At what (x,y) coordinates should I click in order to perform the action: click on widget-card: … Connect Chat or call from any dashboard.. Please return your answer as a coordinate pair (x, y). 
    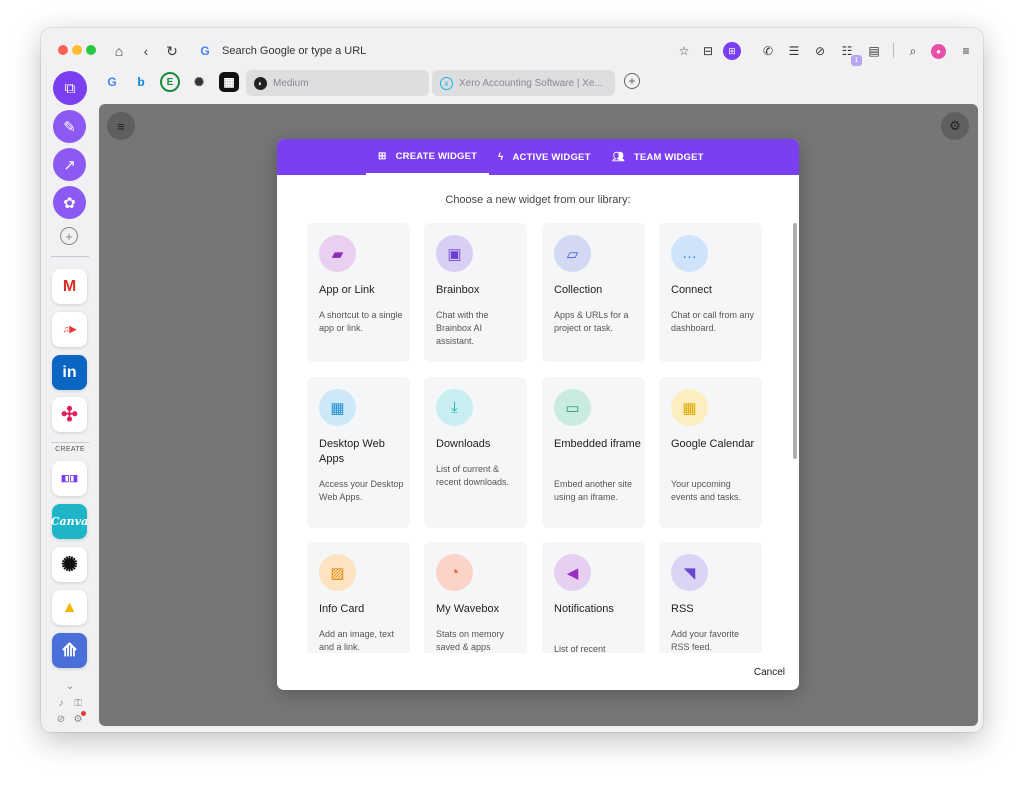
    Looking at the image, I should click on (710, 292).